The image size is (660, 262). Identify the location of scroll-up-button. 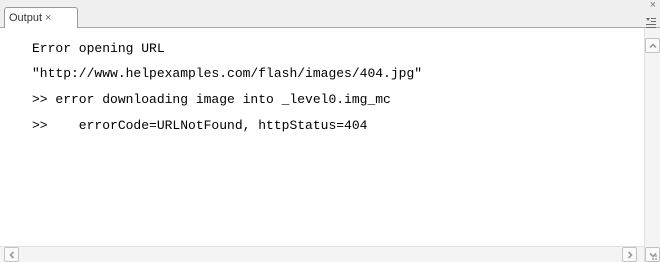
(652, 45).